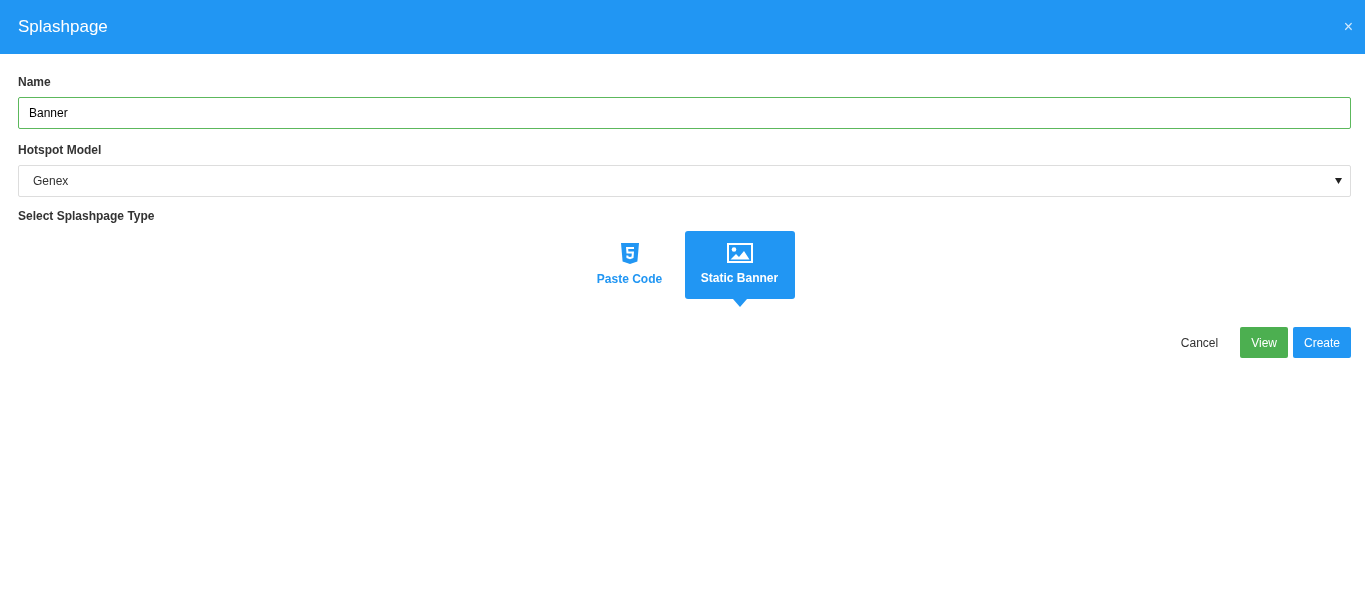 This screenshot has height=604, width=1365. What do you see at coordinates (684, 113) in the screenshot?
I see `name-input-field: Banner` at bounding box center [684, 113].